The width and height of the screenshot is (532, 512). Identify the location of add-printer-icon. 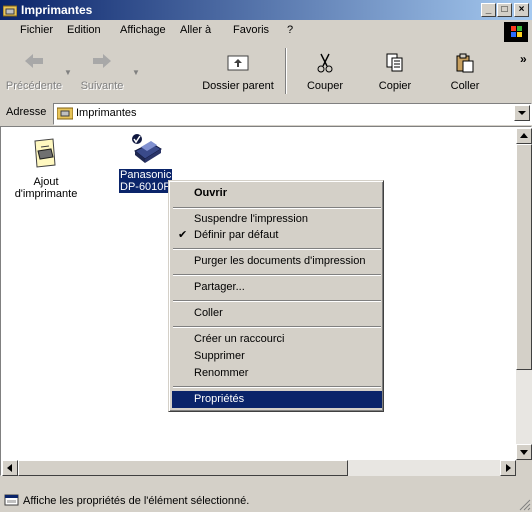
(45, 153).